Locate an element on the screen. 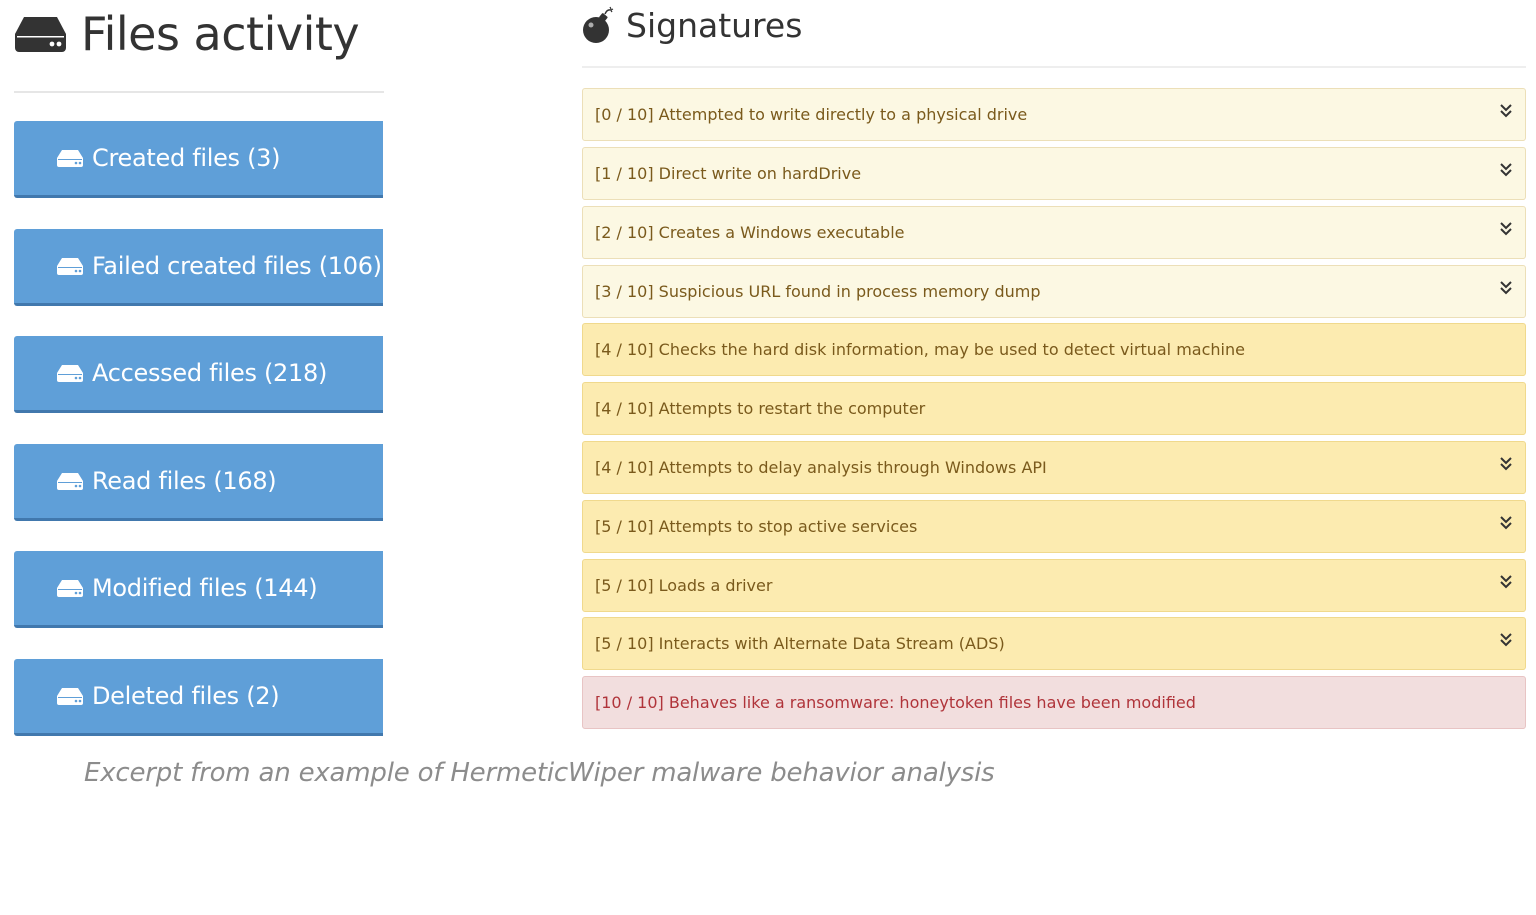 This screenshot has width=1536, height=915. read-files-button: Read files (168) is located at coordinates (198, 482).